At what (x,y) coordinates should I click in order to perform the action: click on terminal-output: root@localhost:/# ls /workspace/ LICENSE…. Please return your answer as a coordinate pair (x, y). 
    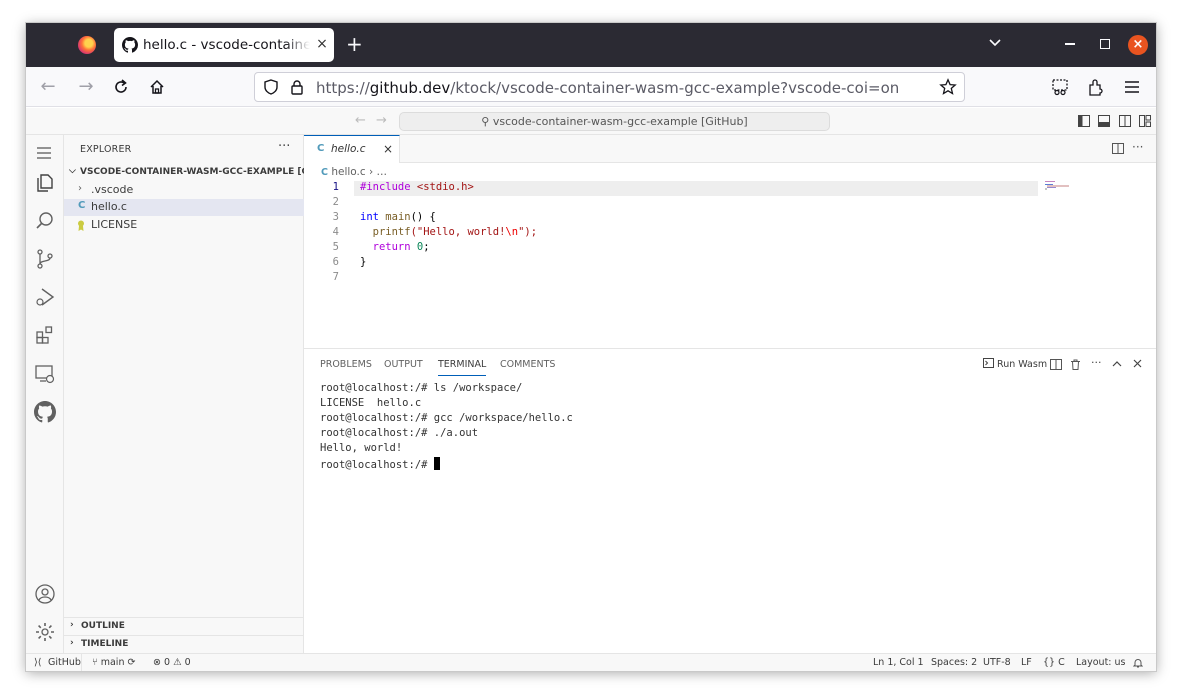
    Looking at the image, I should click on (446, 427).